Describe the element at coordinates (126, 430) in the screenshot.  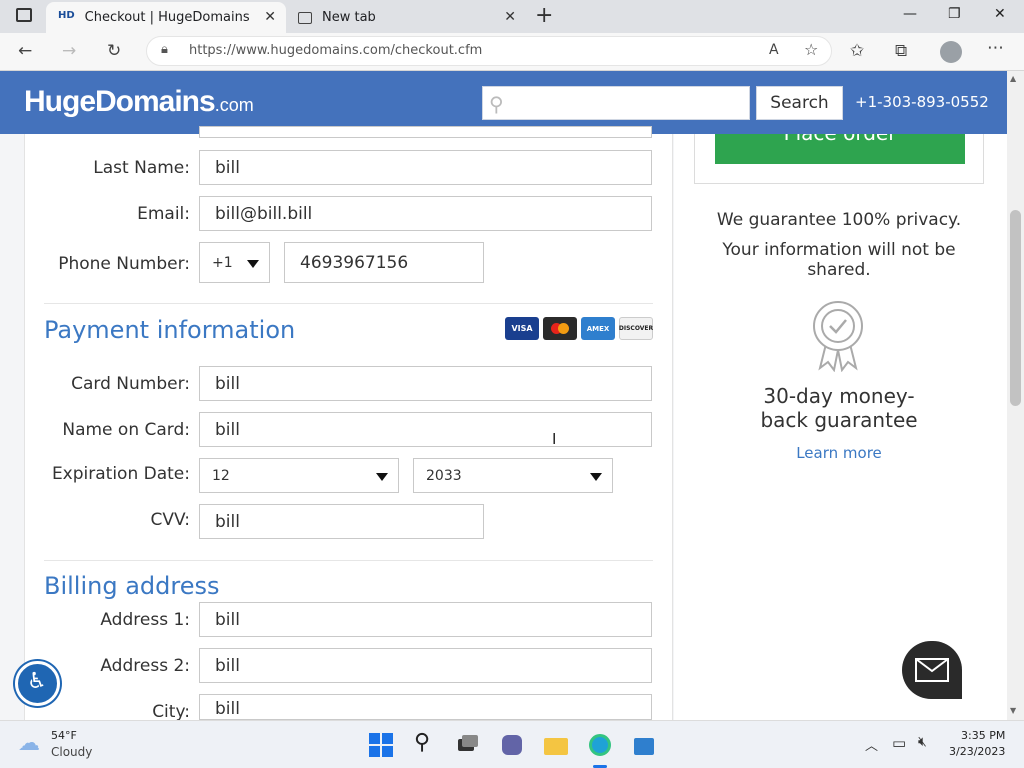
I see `name-on-card-label: Name on Card:` at that location.